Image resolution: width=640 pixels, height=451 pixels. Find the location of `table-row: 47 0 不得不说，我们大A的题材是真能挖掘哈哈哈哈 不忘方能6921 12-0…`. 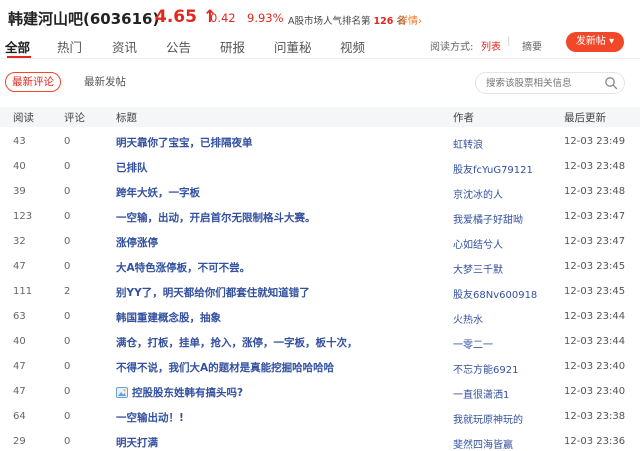

table-row: 47 0 不得不说，我们大A的题材是真能挖掘哈哈哈哈 不忘方能6921 12-0… is located at coordinates (320, 367).